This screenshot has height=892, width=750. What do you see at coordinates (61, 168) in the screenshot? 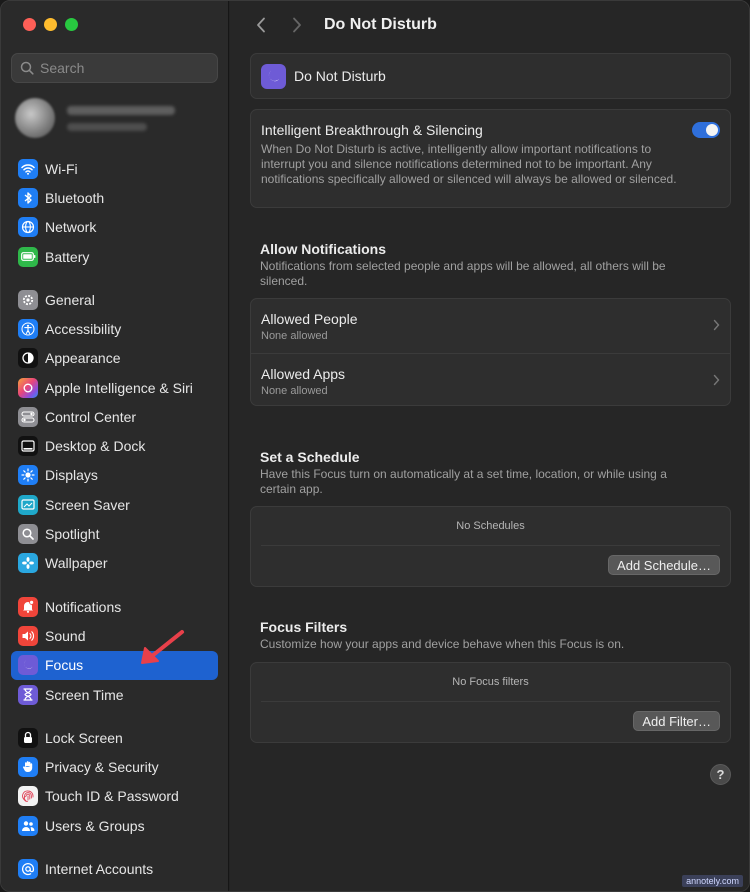
I see `sidebar-item-label: Wi-Fi` at bounding box center [61, 168].